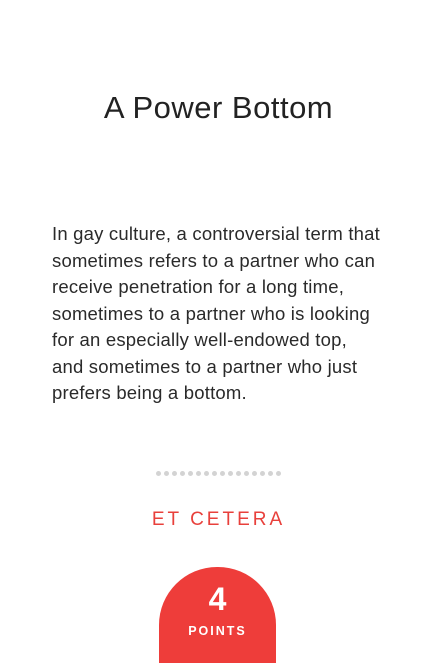  Describe the element at coordinates (217, 631) in the screenshot. I see `points-label: POINTS` at that location.